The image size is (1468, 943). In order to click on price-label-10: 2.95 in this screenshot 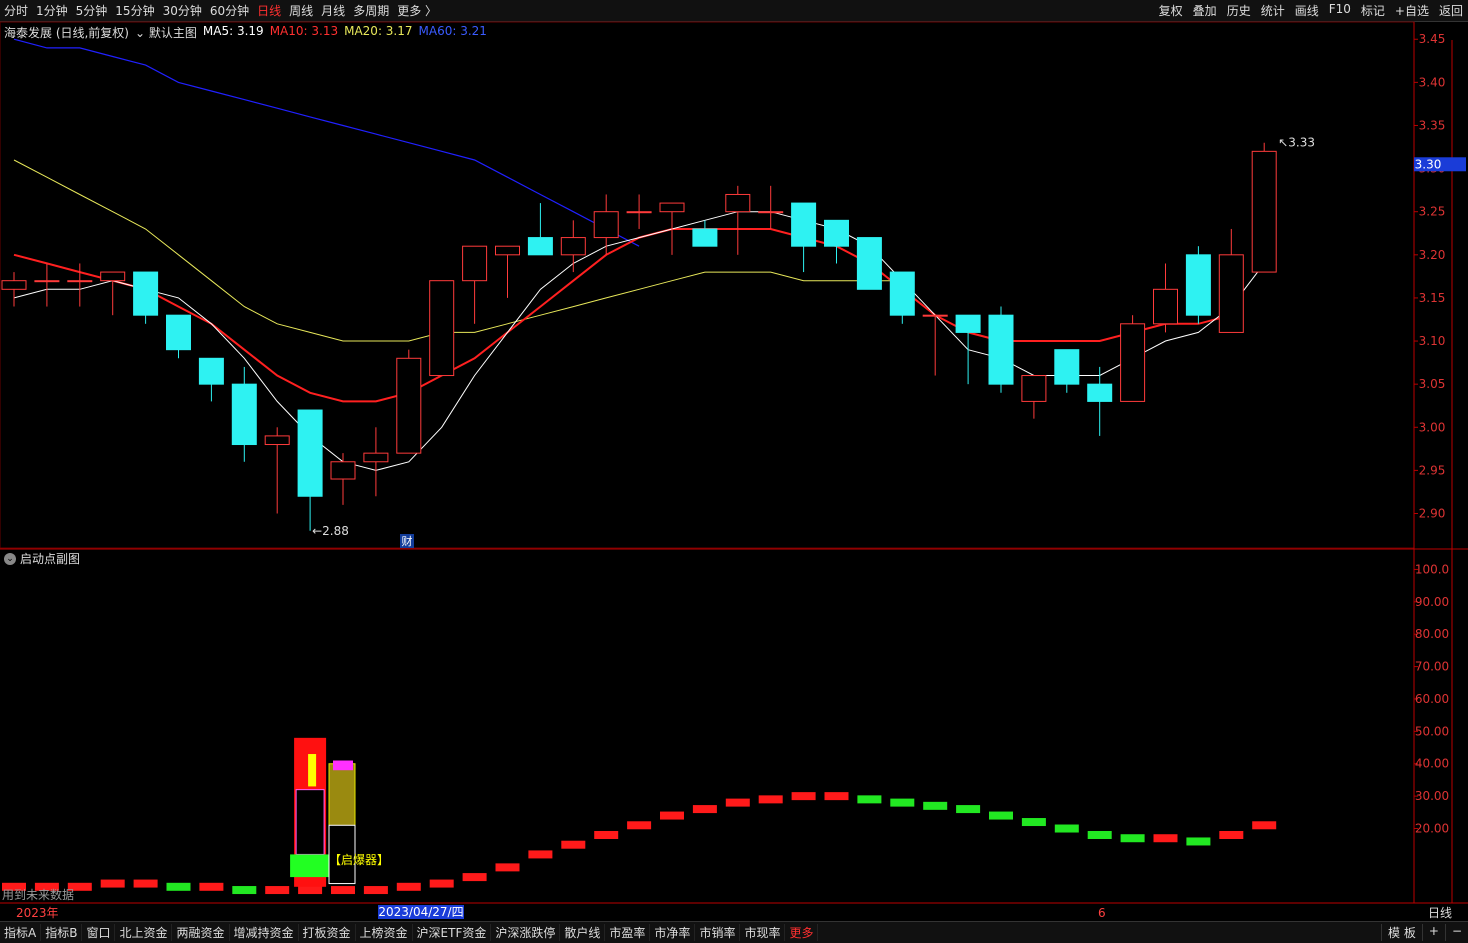, I will do `click(1432, 470)`.